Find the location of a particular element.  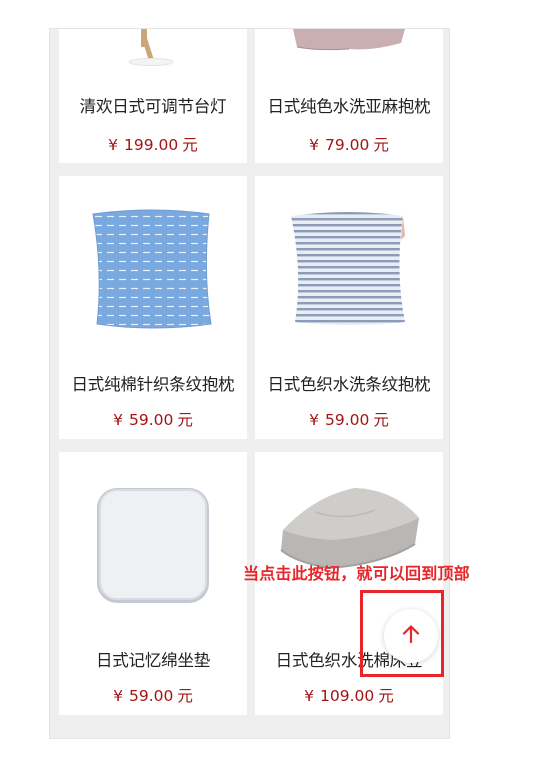

arrow-up-icon is located at coordinates (411, 636).